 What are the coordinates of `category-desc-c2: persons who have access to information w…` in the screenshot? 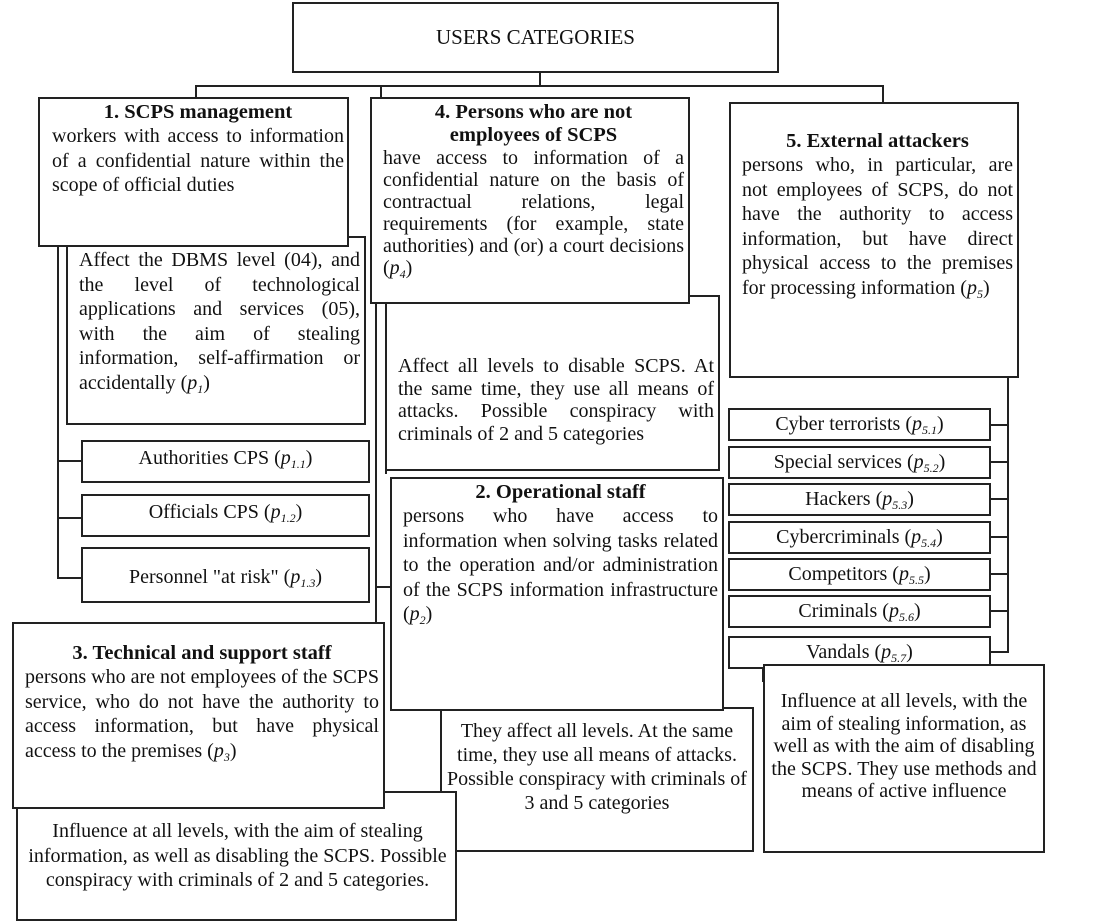 It's located at (560, 566).